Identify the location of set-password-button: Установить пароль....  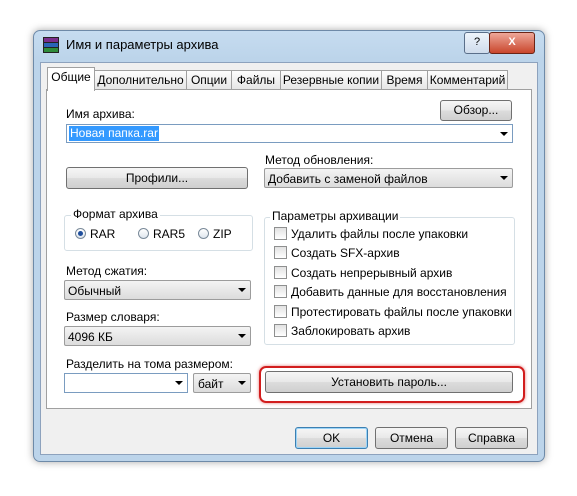
(389, 382).